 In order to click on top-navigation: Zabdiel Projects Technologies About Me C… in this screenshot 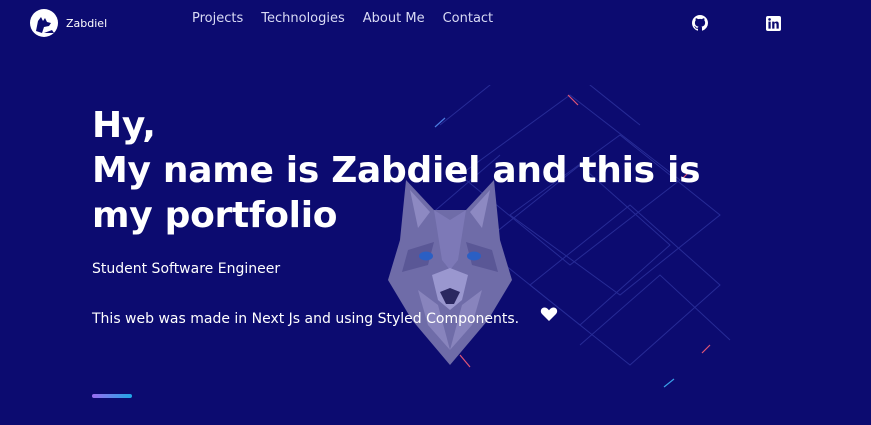, I will do `click(435, 22)`.